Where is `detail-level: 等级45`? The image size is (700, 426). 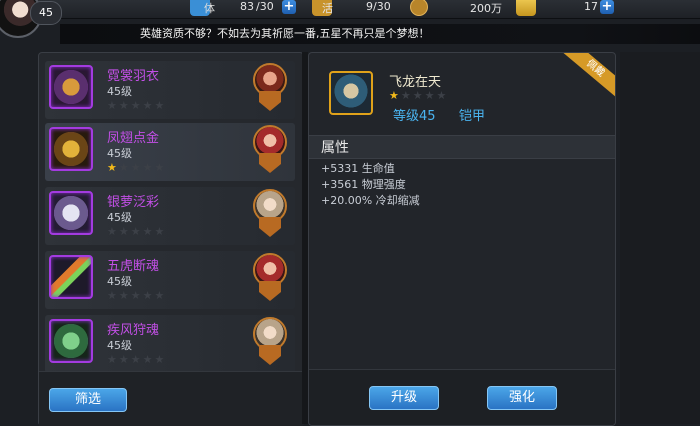 detail-level: 等级45 is located at coordinates (414, 116).